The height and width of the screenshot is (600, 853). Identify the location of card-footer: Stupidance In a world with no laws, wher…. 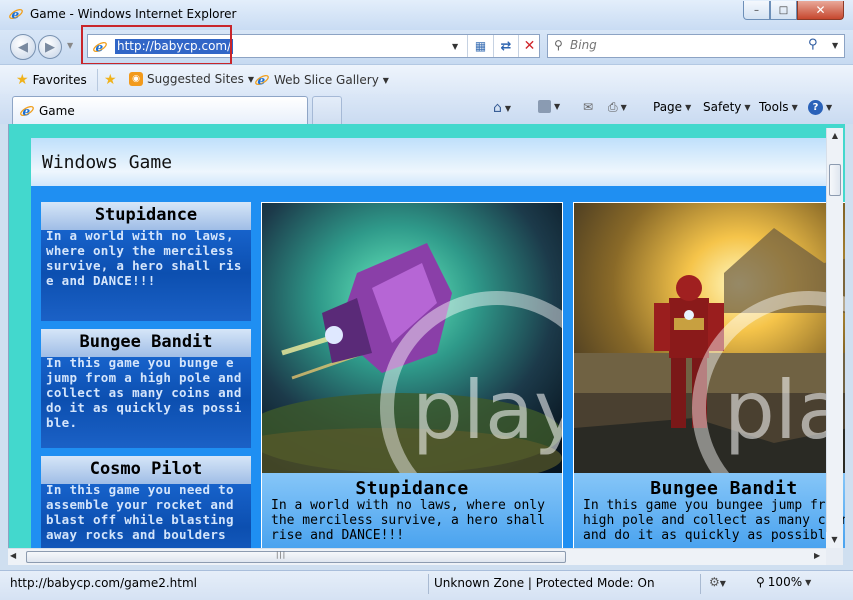
(412, 510).